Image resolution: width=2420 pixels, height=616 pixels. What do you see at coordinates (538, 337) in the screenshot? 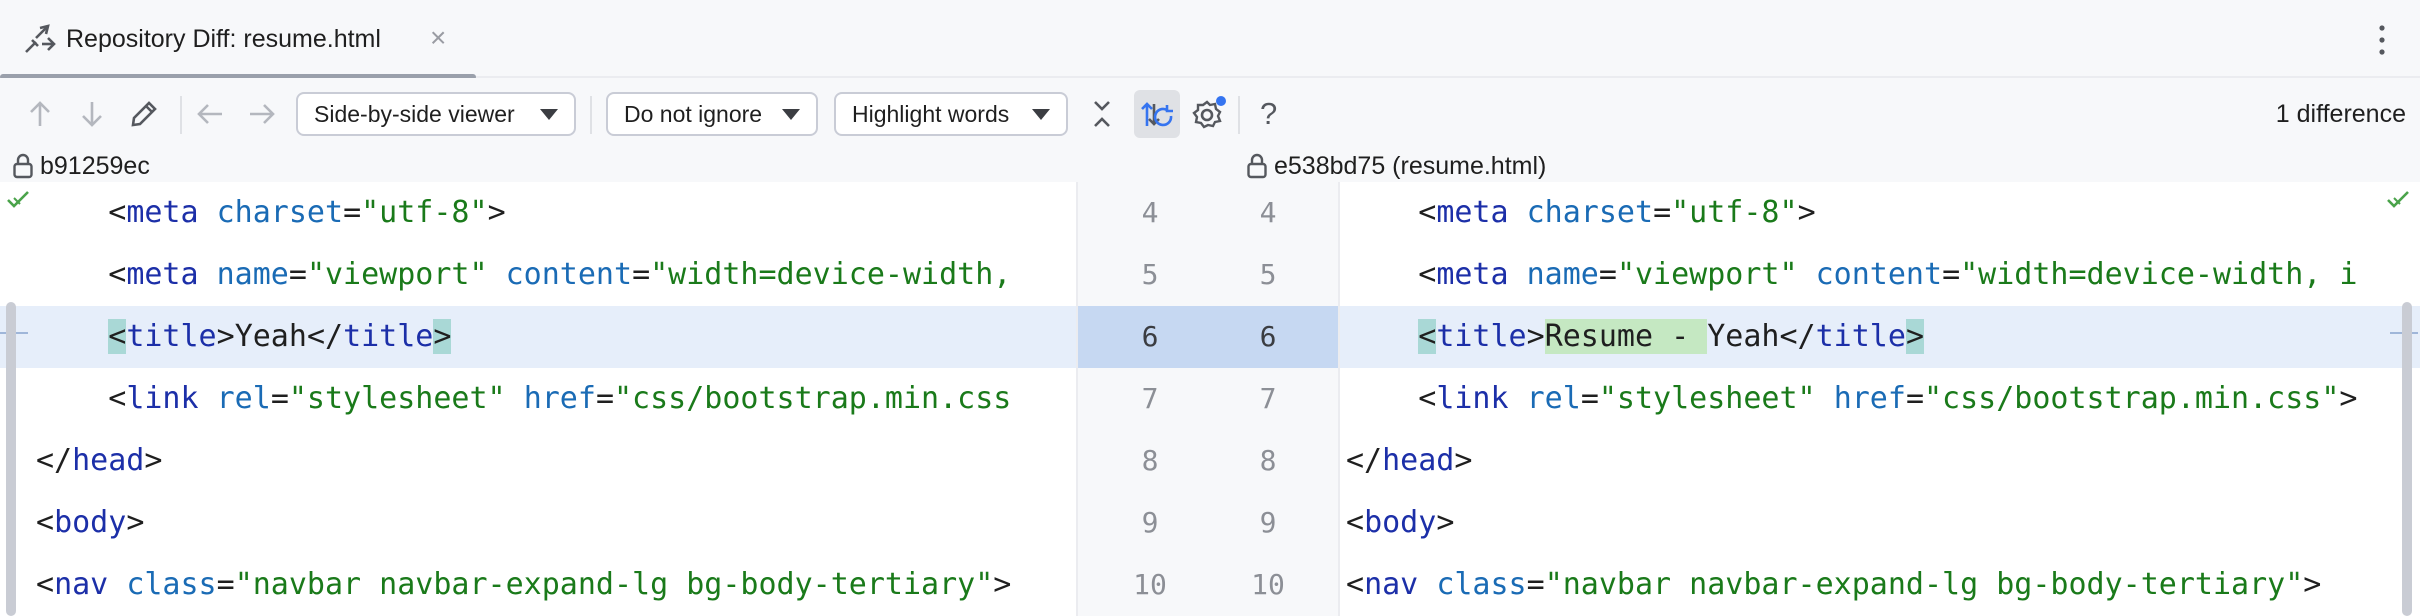
I see `changed-code-line: <title>Yeah</title>` at bounding box center [538, 337].